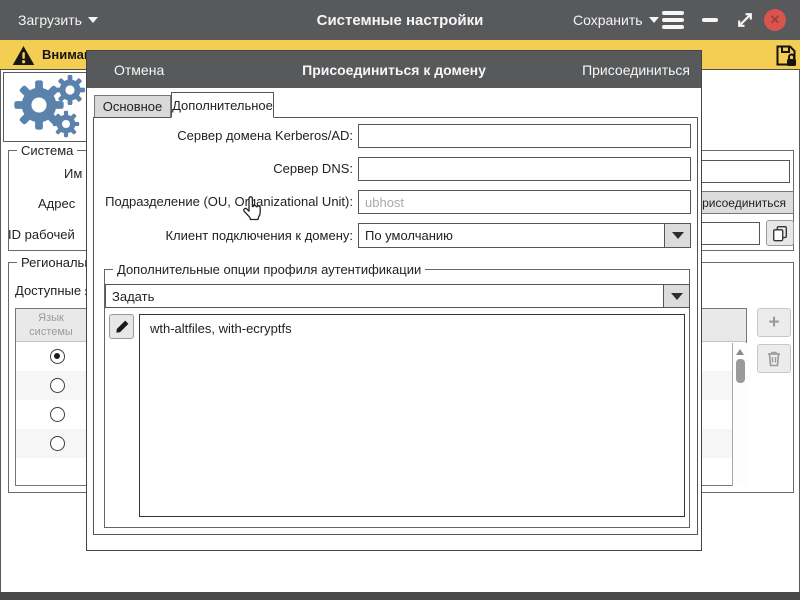 The image size is (800, 600). I want to click on join-button-label: Присоединиться, so click(636, 69).